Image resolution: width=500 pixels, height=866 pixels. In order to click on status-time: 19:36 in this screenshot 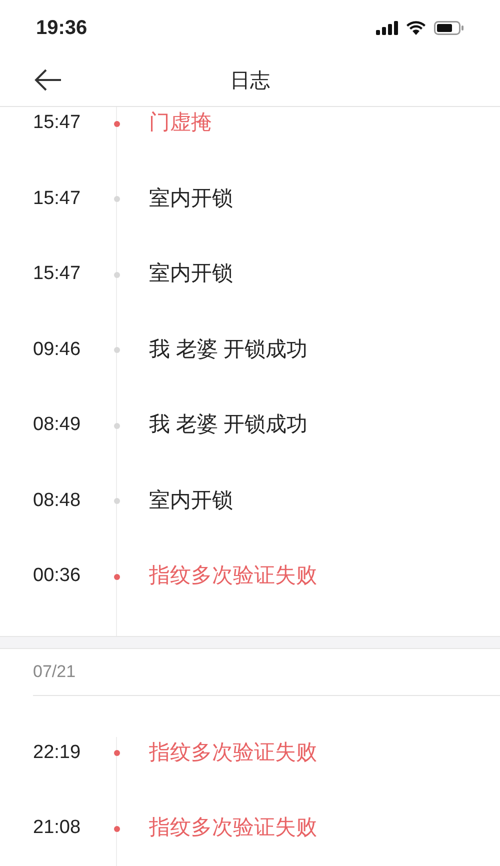, I will do `click(62, 28)`.